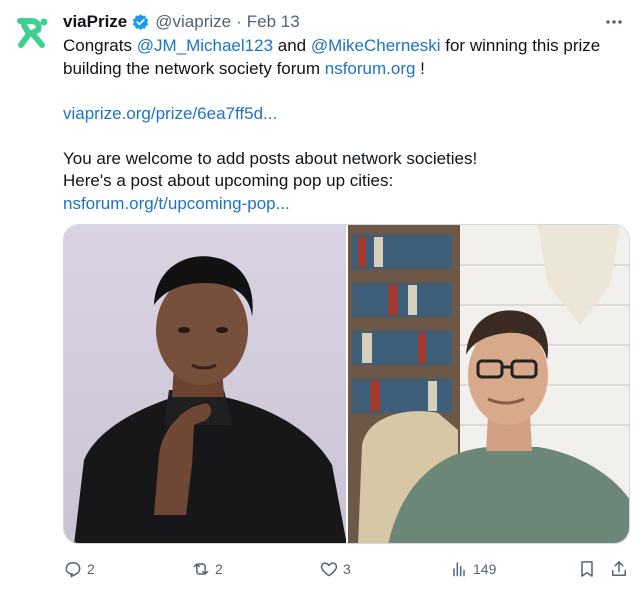 The image size is (640, 592). I want to click on mention-jm-michael: @JM_Michael123, so click(205, 45).